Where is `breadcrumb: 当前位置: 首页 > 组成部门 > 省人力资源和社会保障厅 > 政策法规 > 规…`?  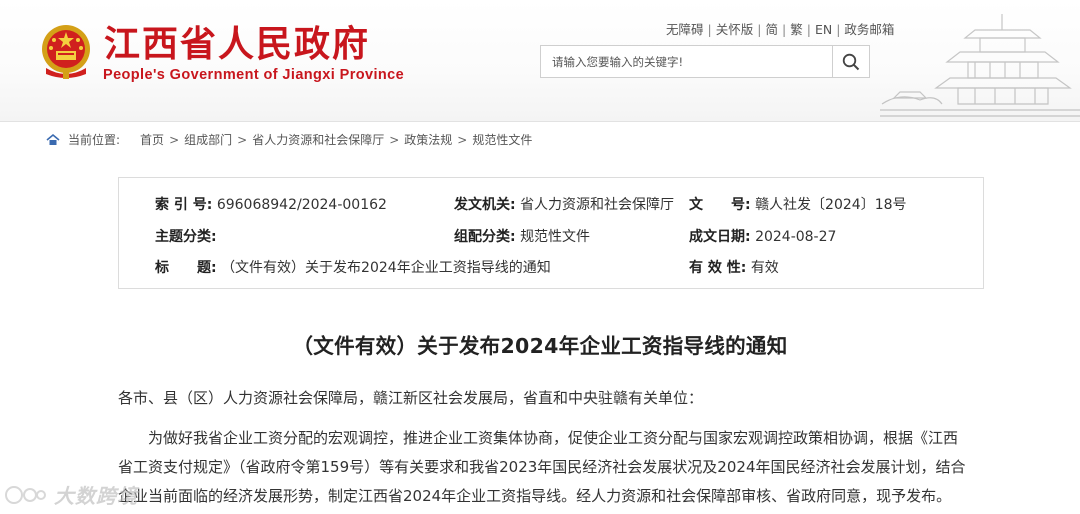
breadcrumb: 当前位置: 首页 > 组成部门 > 省人力资源和社会保障厅 > 政策法规 > 规… is located at coordinates (289, 139).